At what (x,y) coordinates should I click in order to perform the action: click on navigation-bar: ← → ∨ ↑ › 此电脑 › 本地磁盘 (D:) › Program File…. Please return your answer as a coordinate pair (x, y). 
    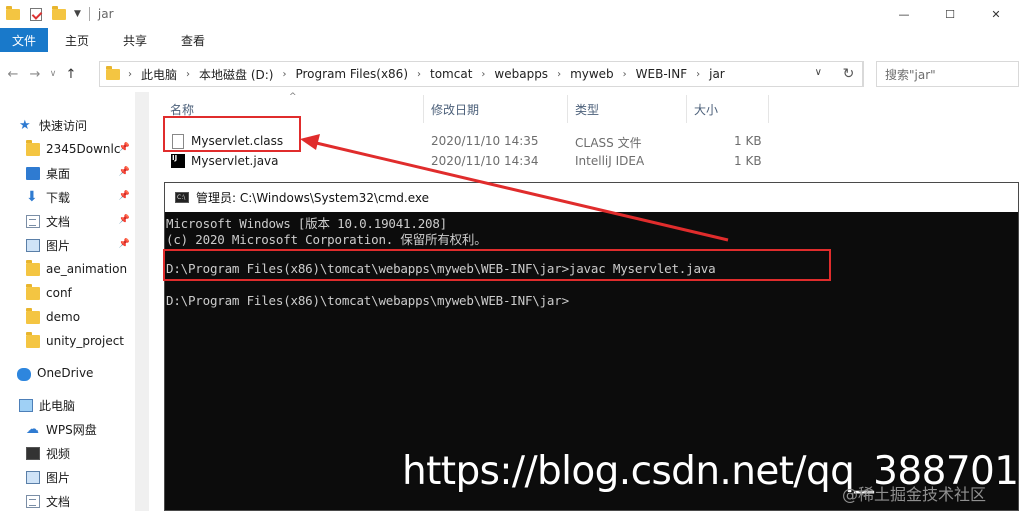
    Looking at the image, I should click on (509, 74).